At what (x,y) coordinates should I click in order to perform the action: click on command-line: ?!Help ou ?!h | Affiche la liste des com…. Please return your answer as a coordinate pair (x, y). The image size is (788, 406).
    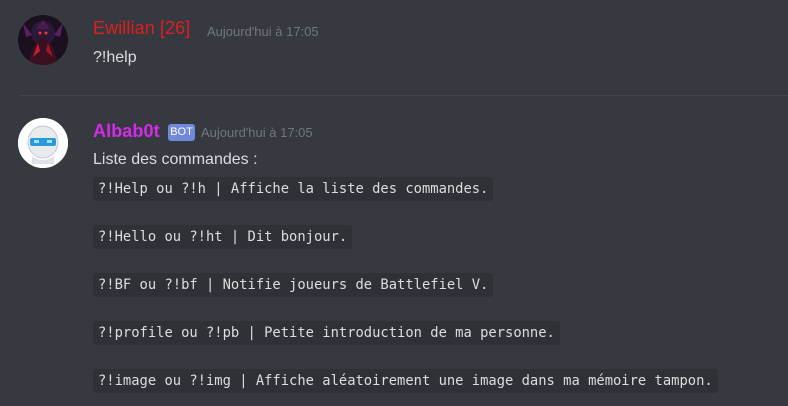
    Looking at the image, I should click on (293, 189).